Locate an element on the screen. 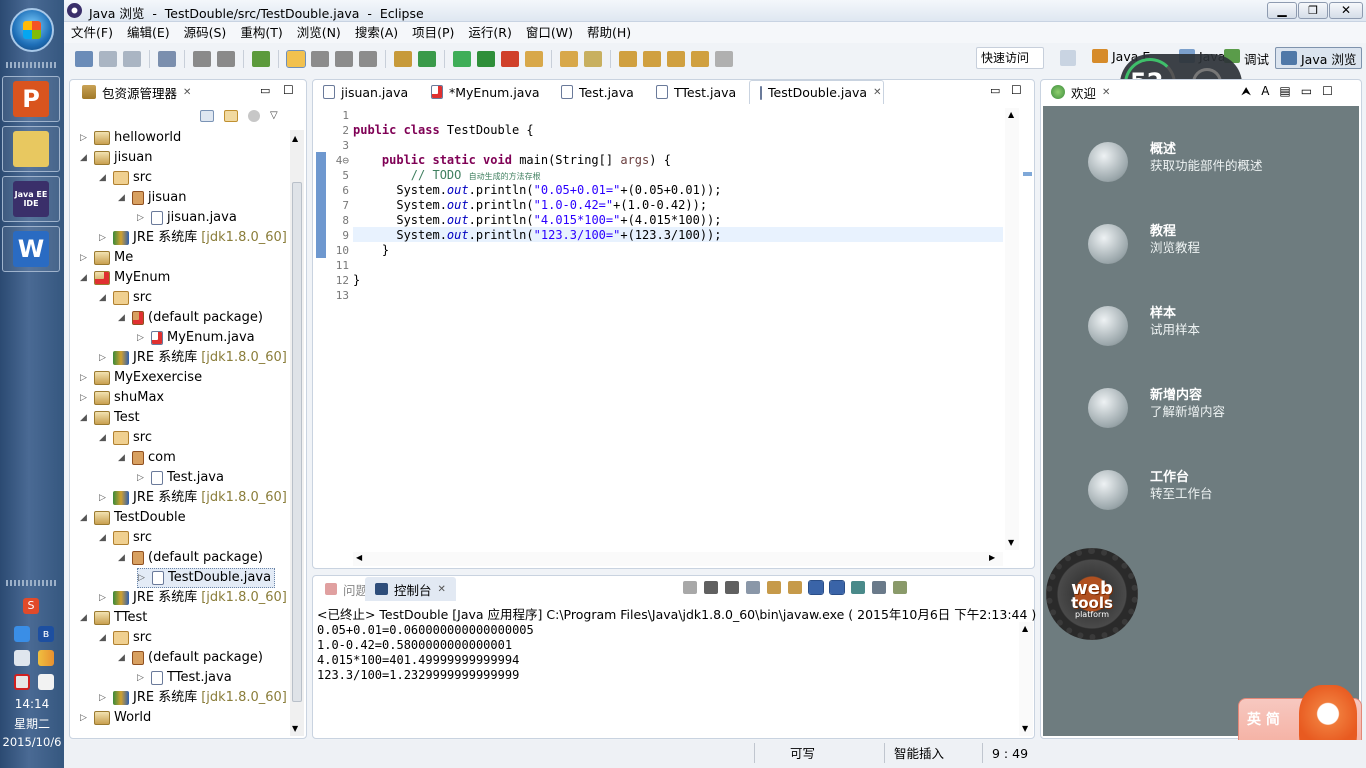 This screenshot has height=768, width=1366. menu-item: 帮助(H) is located at coordinates (609, 32).